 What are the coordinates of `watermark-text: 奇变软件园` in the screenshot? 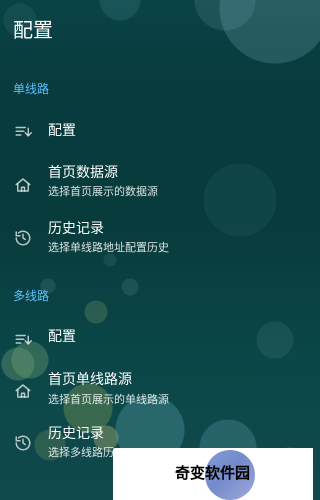 It's located at (213, 473).